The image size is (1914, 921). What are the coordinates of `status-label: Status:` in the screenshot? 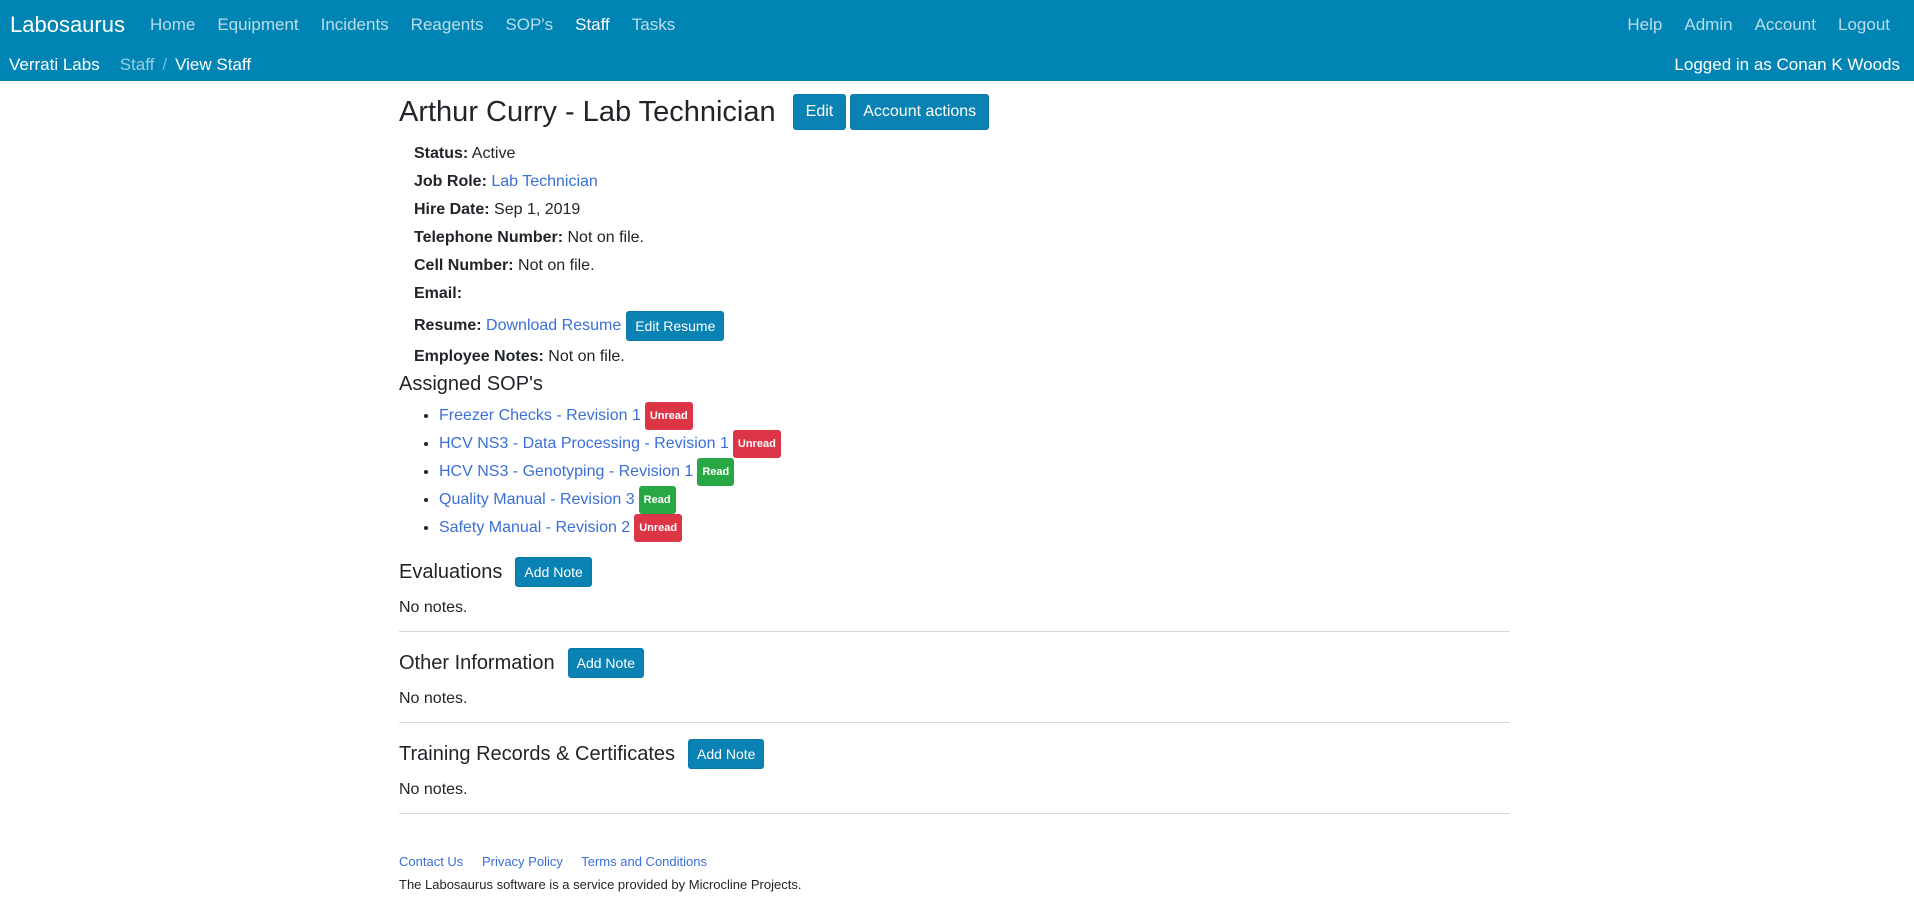 It's located at (441, 153).